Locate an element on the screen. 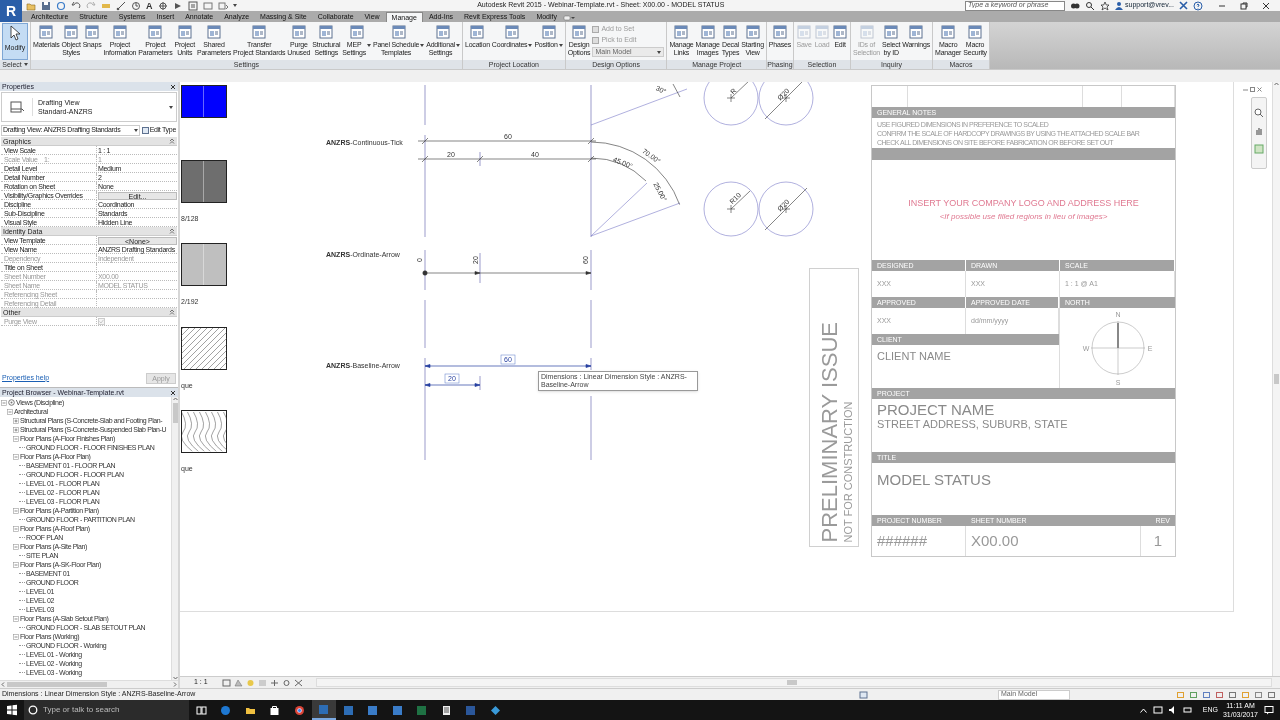  spreadsheet-app-icon is located at coordinates (422, 710).